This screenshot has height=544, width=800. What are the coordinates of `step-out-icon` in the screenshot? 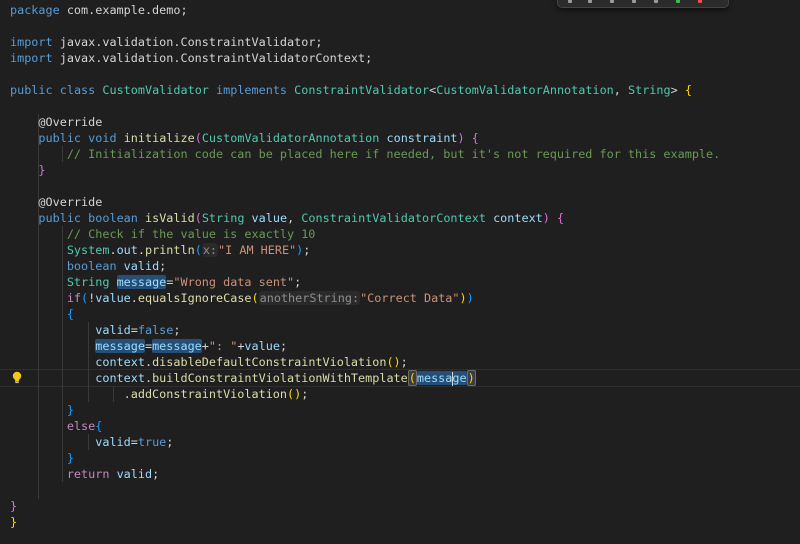 It's located at (656, 1).